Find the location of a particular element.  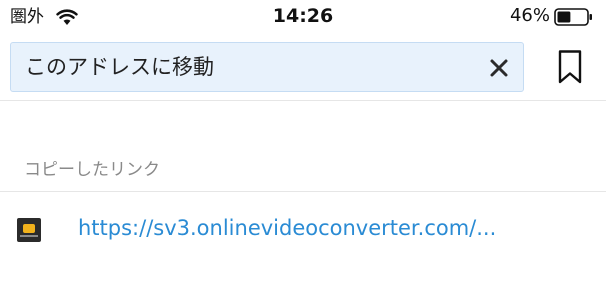

favicon-mark is located at coordinates (29, 228).